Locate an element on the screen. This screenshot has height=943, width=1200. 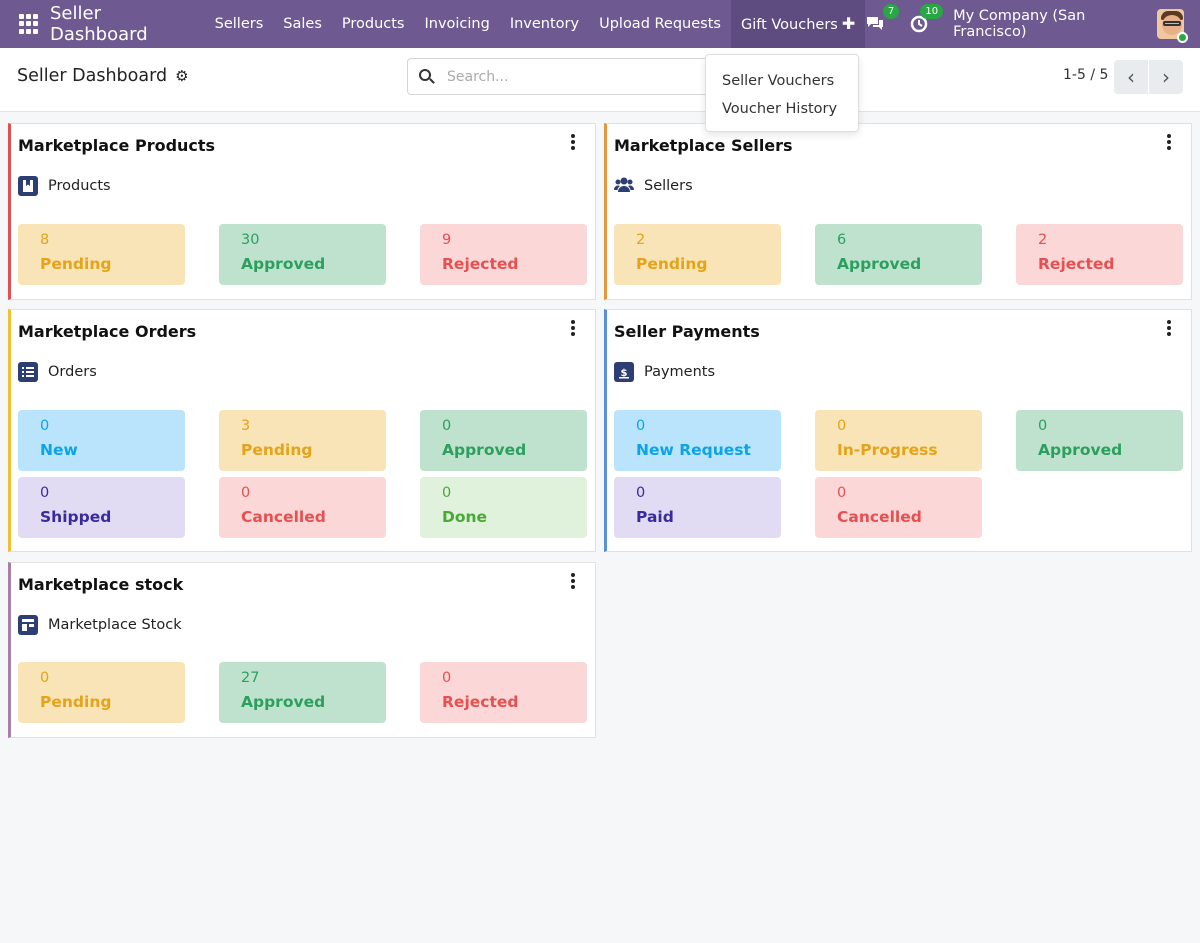
stat-done: 0 Done is located at coordinates (503, 507).